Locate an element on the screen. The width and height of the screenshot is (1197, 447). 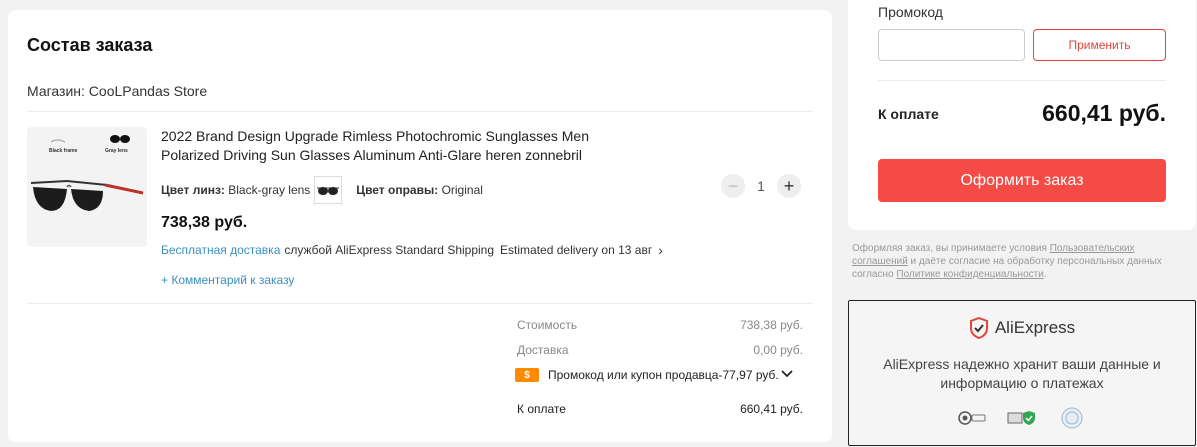
cost-label: Стоимость is located at coordinates (547, 325).